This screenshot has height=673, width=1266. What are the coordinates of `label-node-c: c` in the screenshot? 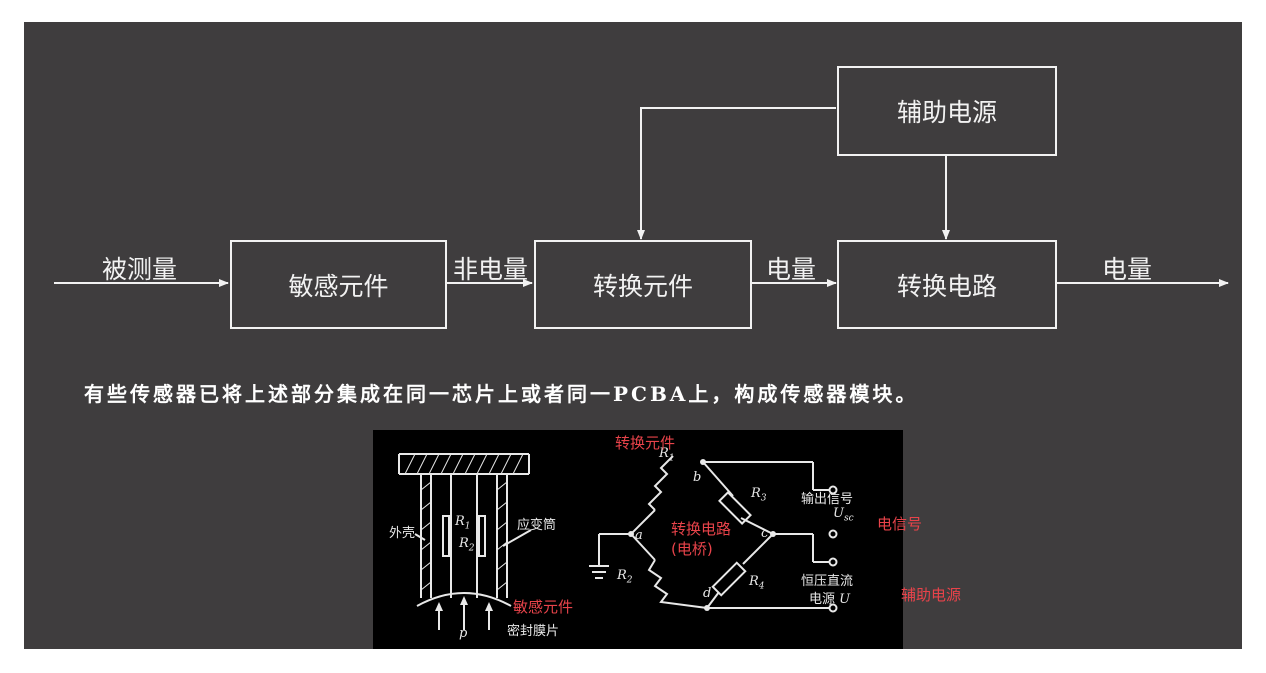 It's located at (765, 533).